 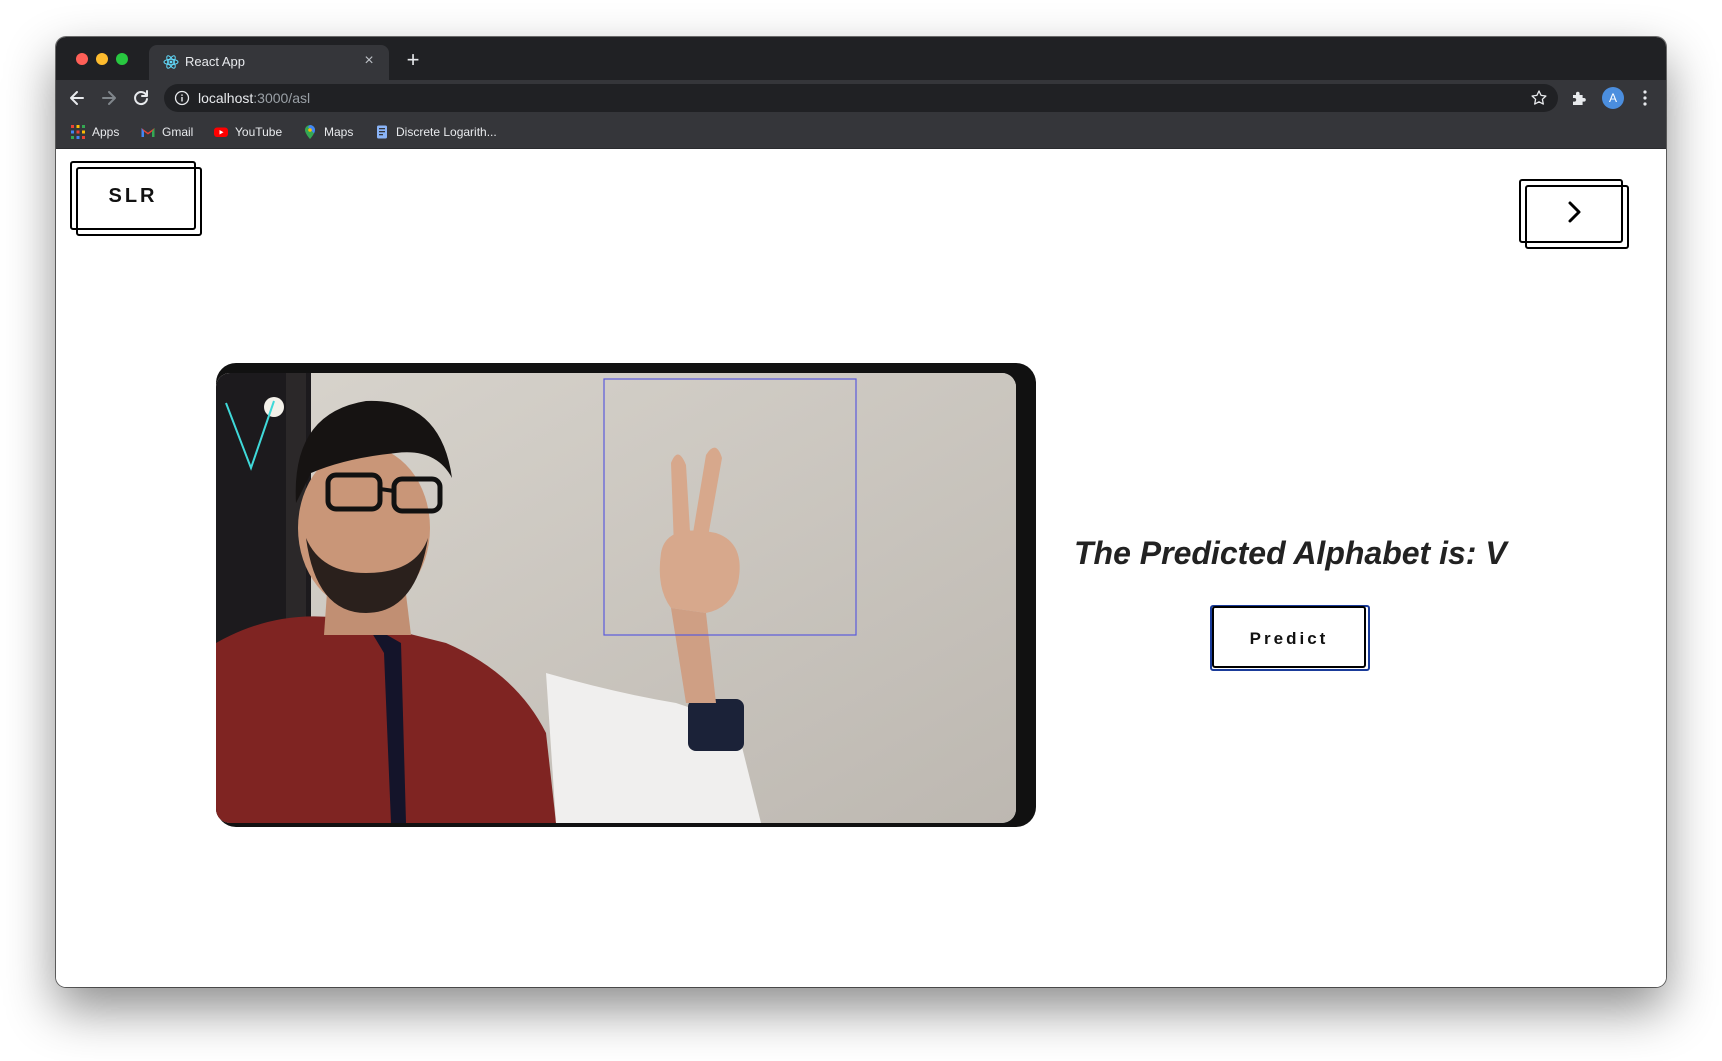 I want to click on url-path: :3000/asl, so click(x=282, y=98).